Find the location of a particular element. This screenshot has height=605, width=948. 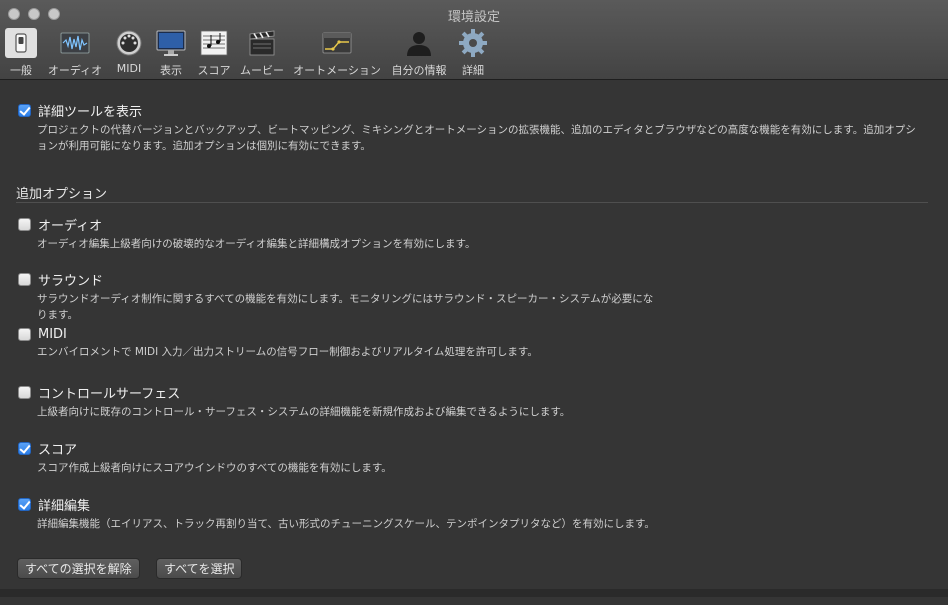

midi-checkbox is located at coordinates (24, 334).